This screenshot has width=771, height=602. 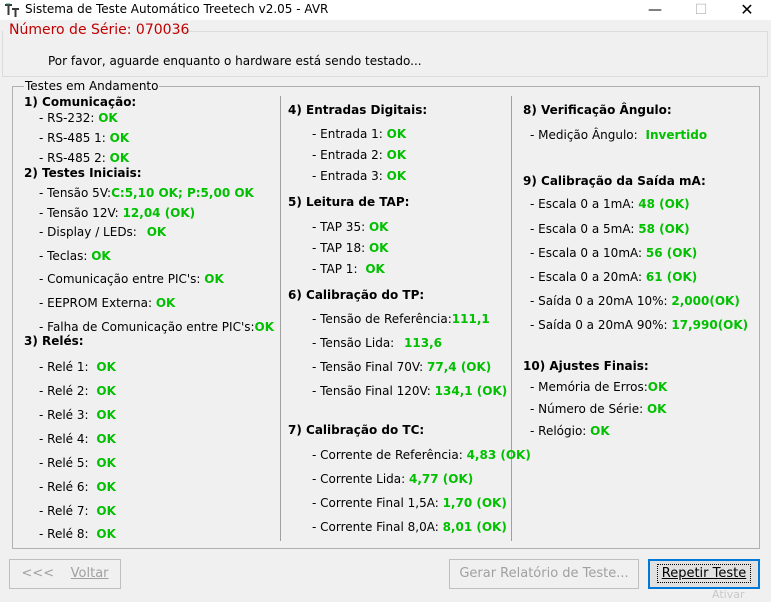 I want to click on result-row: - Saída 0 a 20mA 90%: 17,990(OK), so click(x=639, y=325).